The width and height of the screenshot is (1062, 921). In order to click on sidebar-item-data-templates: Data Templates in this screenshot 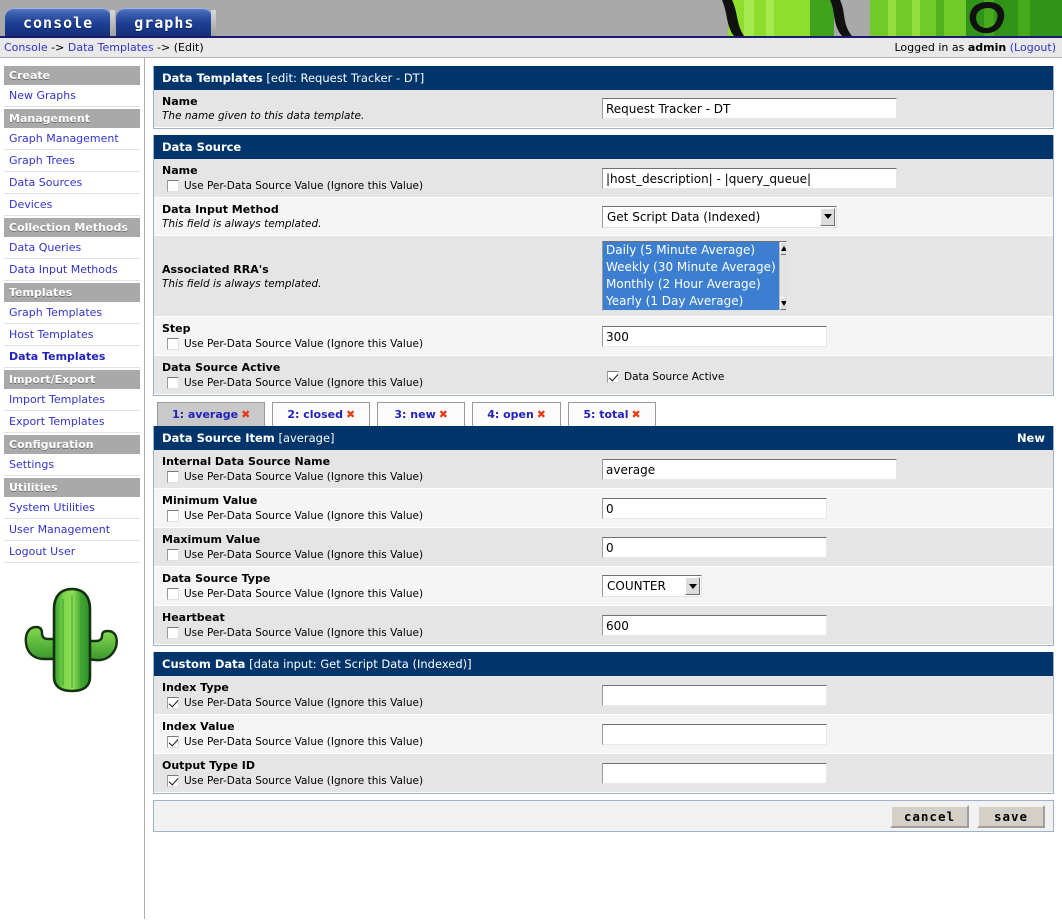, I will do `click(72, 357)`.